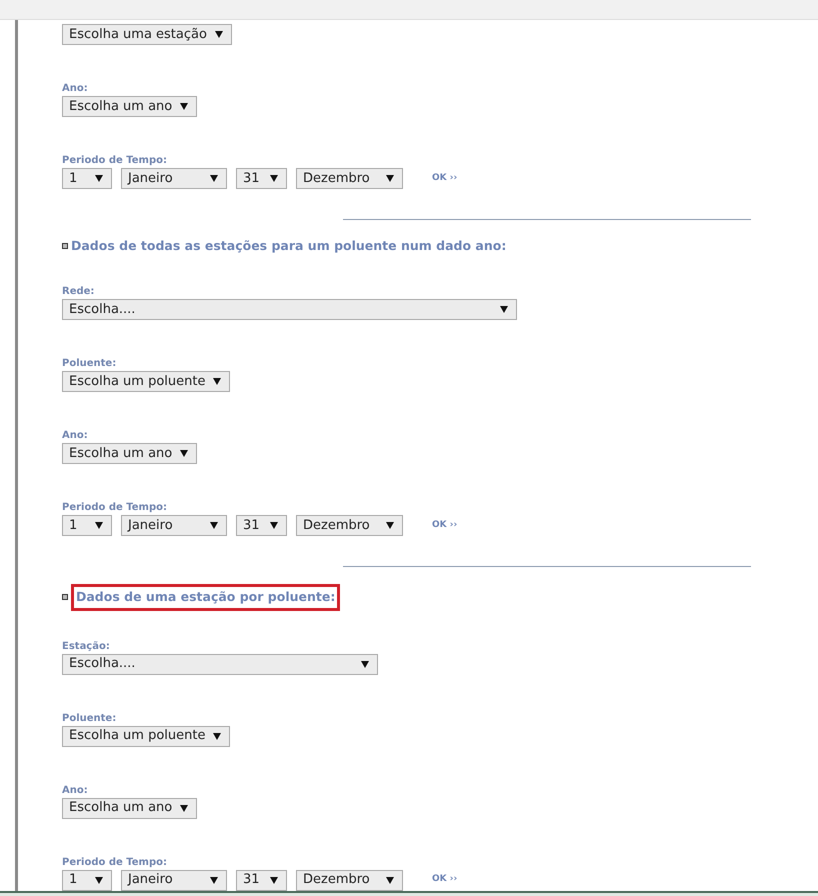  What do you see at coordinates (86, 646) in the screenshot?
I see `field-label: Estação:` at bounding box center [86, 646].